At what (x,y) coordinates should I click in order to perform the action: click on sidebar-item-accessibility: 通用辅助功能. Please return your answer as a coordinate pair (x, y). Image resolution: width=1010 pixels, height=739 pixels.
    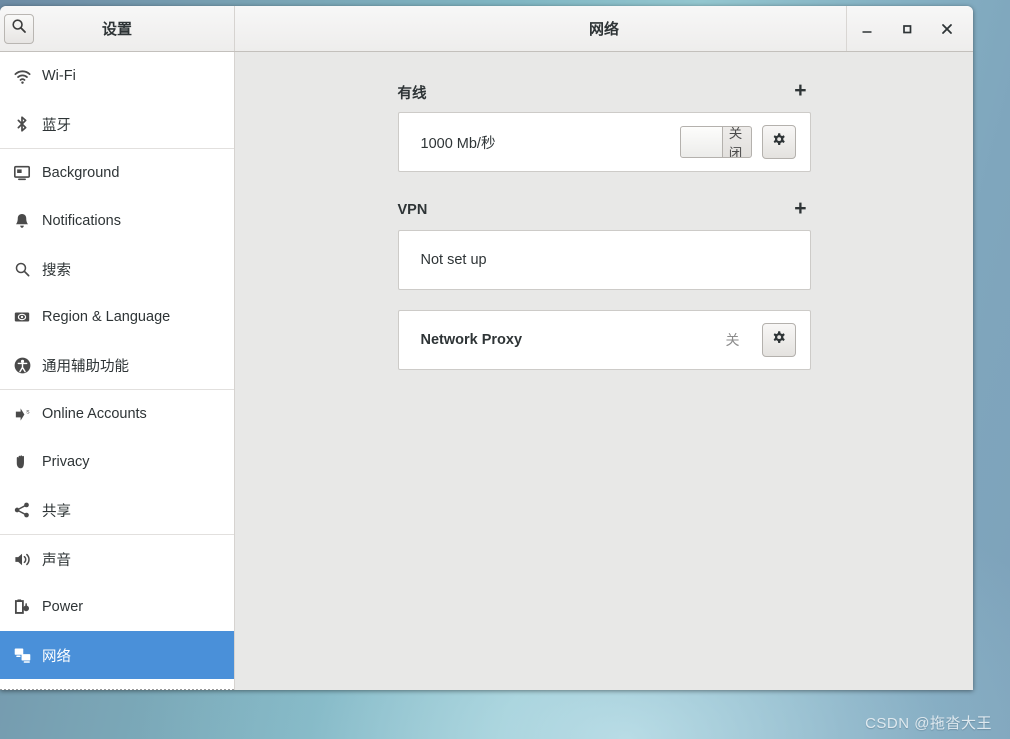
    Looking at the image, I should click on (117, 365).